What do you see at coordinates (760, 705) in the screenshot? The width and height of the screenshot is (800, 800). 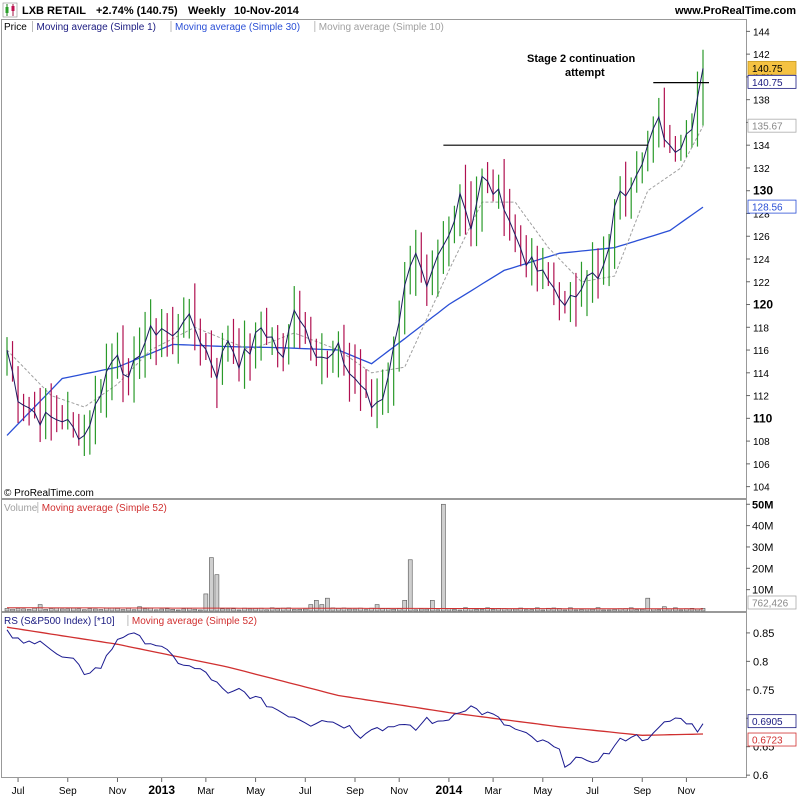 I see `rs-axis: 0.850.80.750.70.650.6` at bounding box center [760, 705].